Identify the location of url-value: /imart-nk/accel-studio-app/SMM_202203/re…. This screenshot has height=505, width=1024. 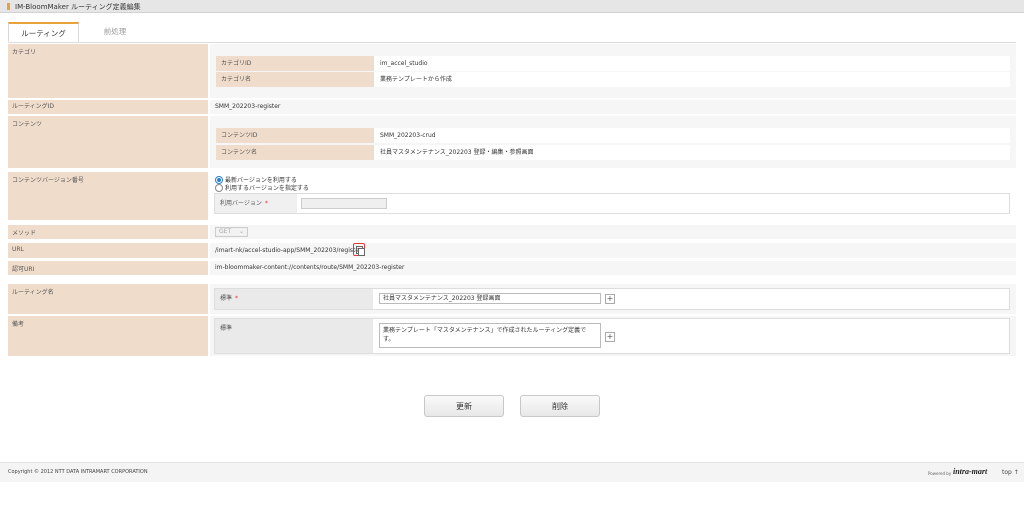
(288, 250).